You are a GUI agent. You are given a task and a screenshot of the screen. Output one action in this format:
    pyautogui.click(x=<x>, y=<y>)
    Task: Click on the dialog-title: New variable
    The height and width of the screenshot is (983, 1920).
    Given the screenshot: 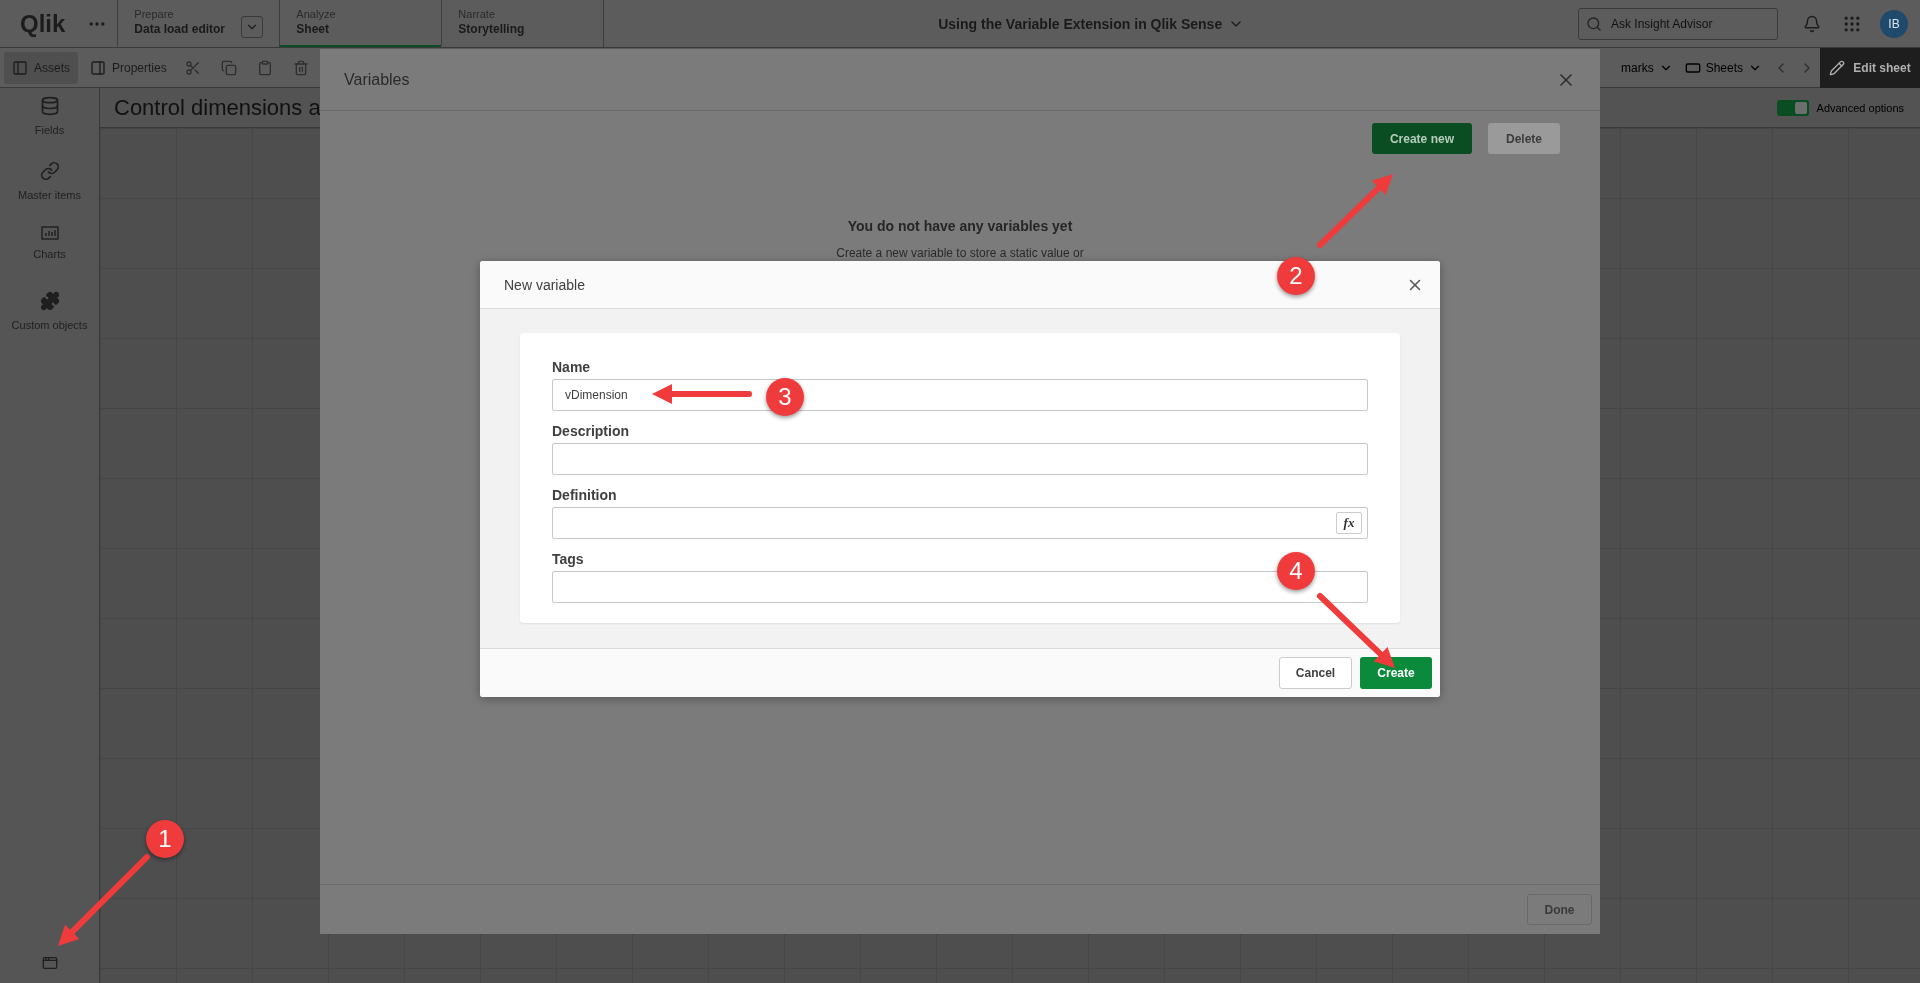 What is the action you would take?
    pyautogui.click(x=544, y=284)
    